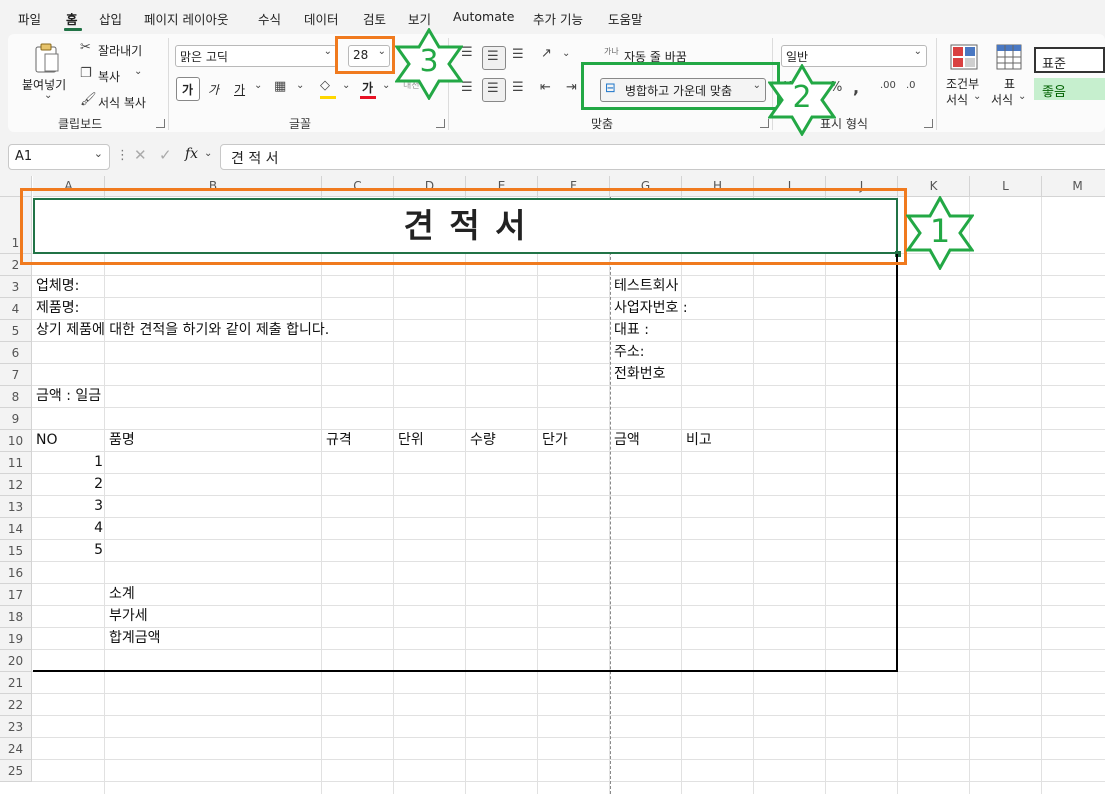  Describe the element at coordinates (957, 99) in the screenshot. I see `conditional-format-label-2: 서식` at that location.